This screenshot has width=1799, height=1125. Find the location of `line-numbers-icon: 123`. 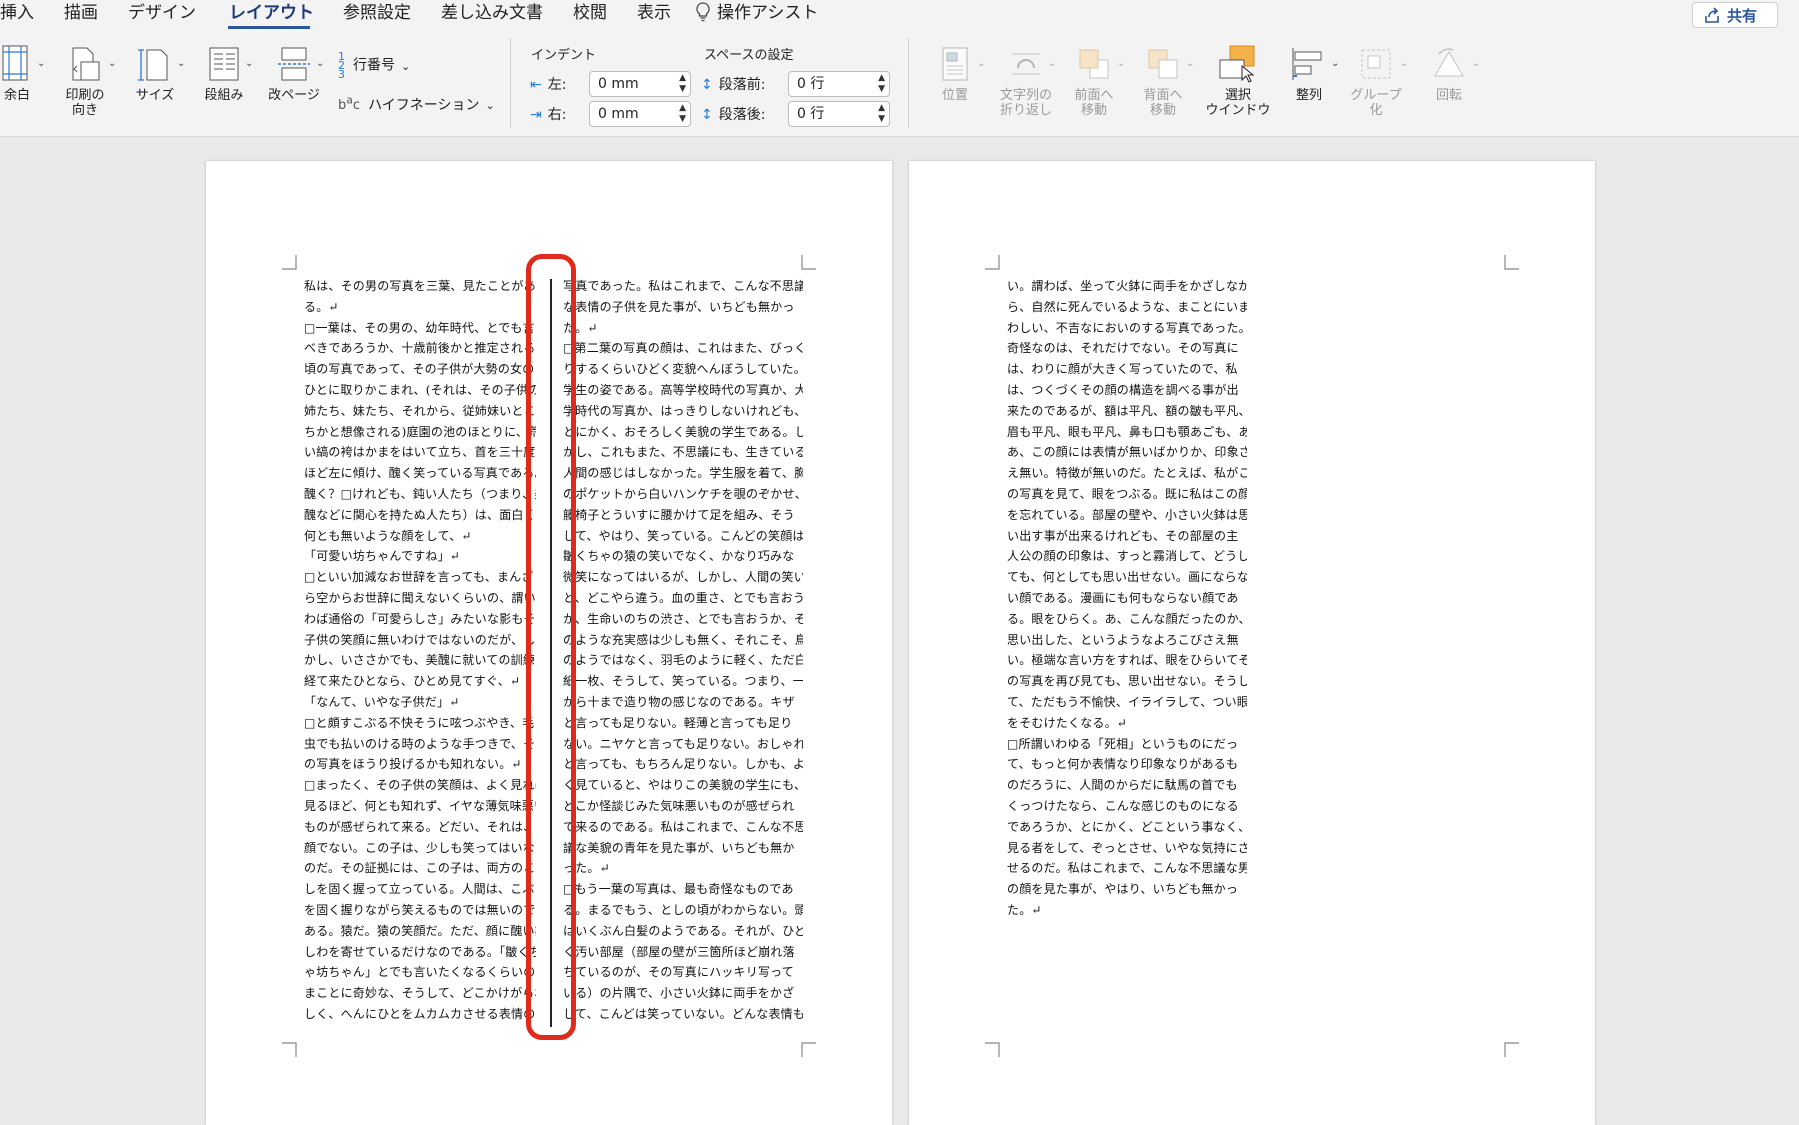

line-numbers-icon: 123 is located at coordinates (341, 65).